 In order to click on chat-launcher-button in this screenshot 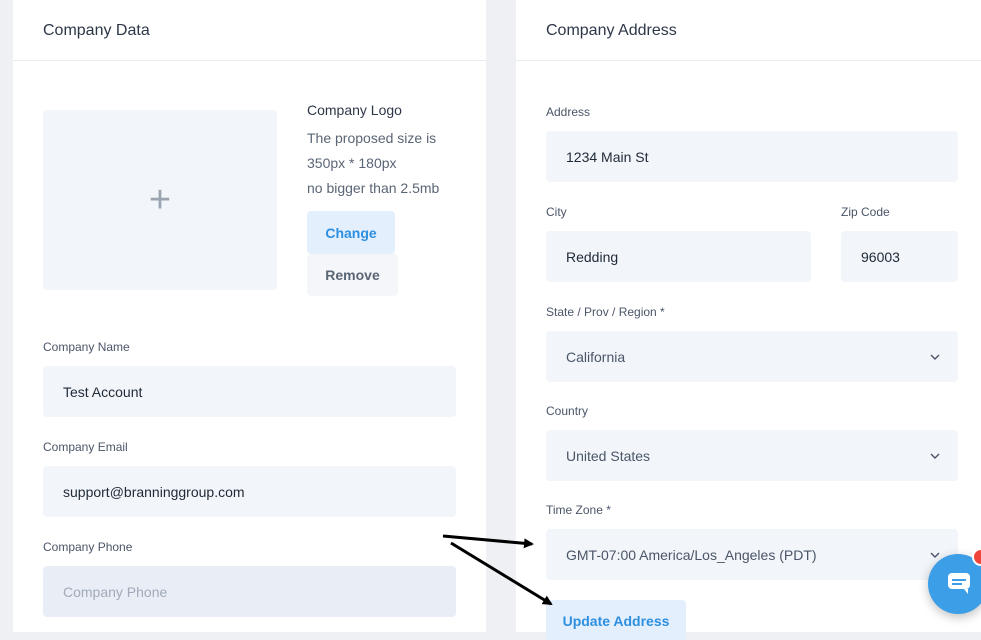, I will do `click(954, 584)`.